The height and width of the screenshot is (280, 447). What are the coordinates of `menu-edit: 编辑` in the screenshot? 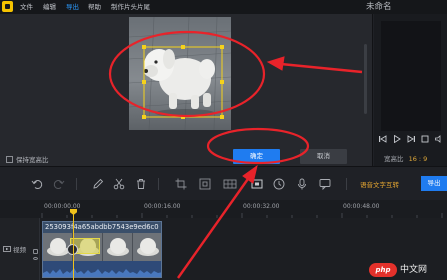 It's located at (49, 7).